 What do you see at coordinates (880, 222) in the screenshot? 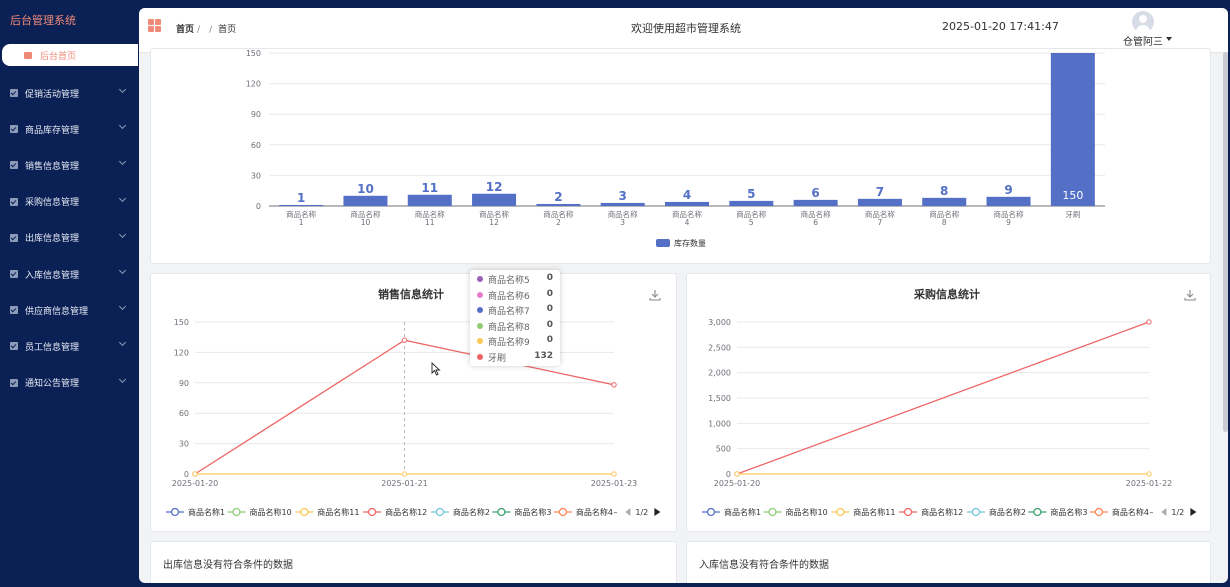
I see `x-tick-label: 7` at bounding box center [880, 222].